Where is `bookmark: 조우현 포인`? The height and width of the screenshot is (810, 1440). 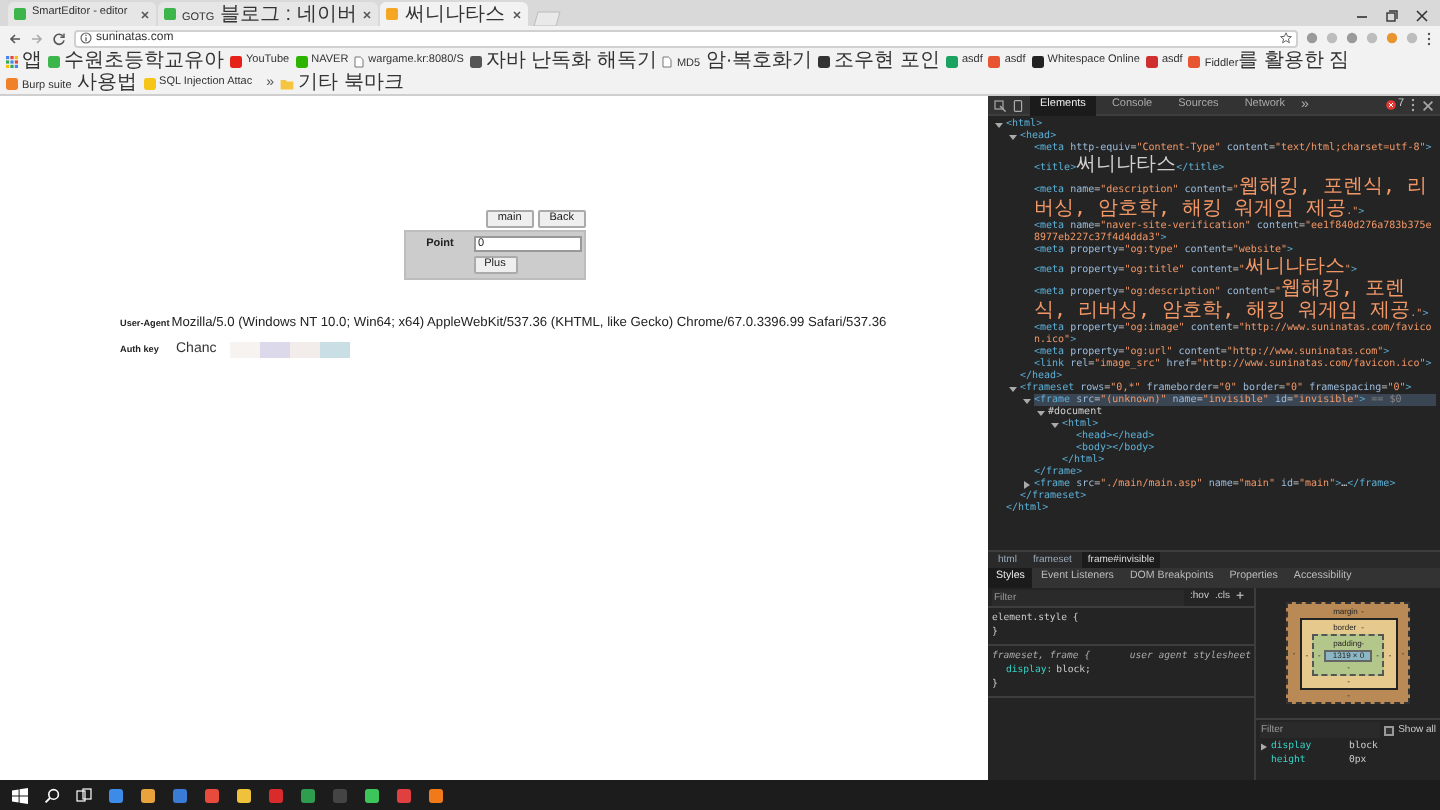 bookmark: 조우현 포인 is located at coordinates (879, 61).